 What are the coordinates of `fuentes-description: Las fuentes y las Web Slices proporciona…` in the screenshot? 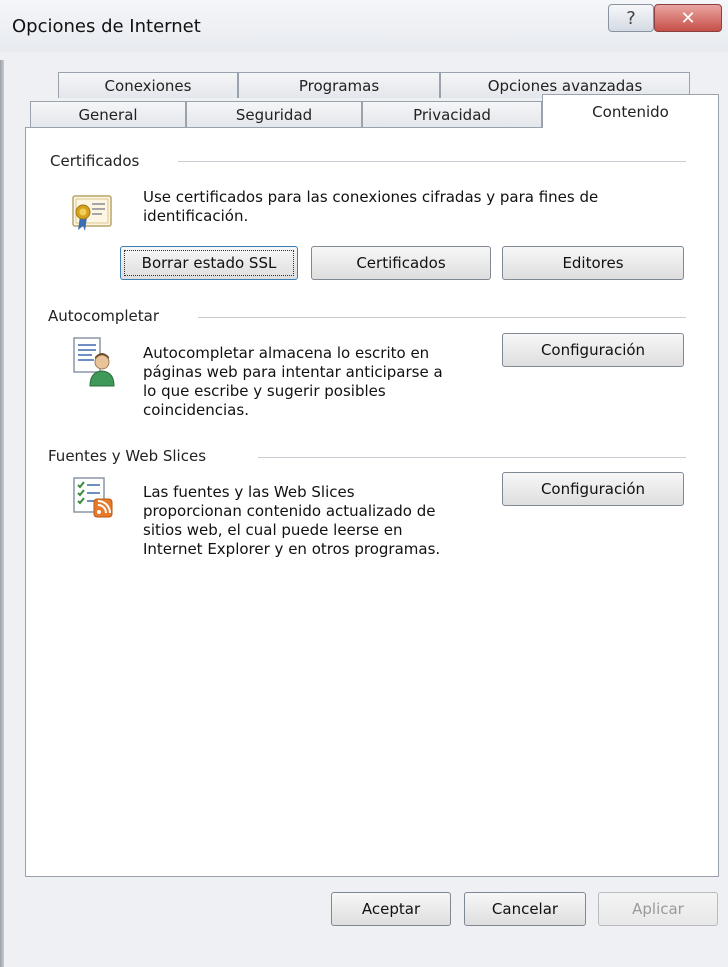 It's located at (291, 521).